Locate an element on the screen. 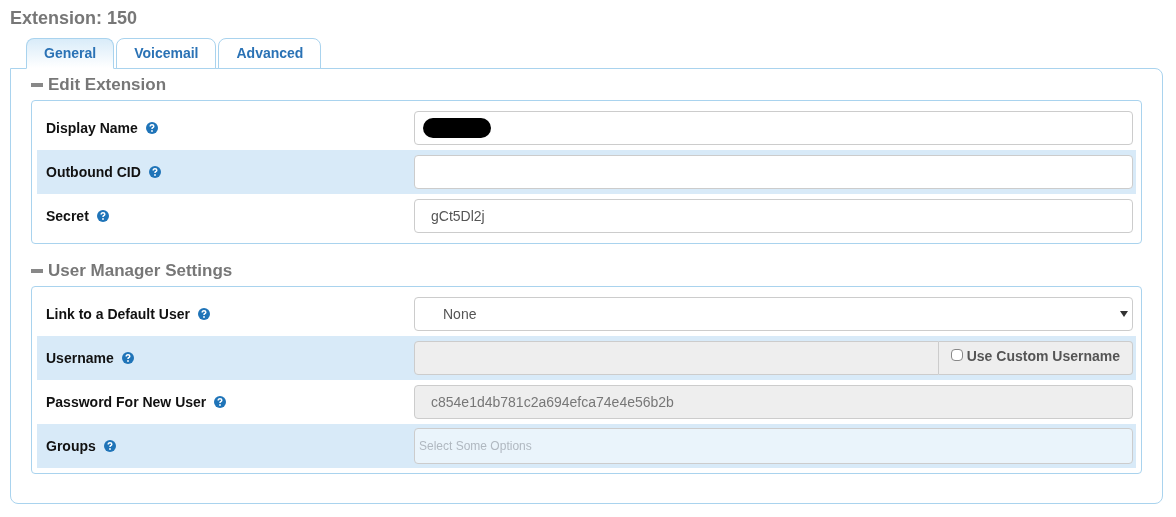 The image size is (1176, 517). select-dropdown: None is located at coordinates (773, 314).